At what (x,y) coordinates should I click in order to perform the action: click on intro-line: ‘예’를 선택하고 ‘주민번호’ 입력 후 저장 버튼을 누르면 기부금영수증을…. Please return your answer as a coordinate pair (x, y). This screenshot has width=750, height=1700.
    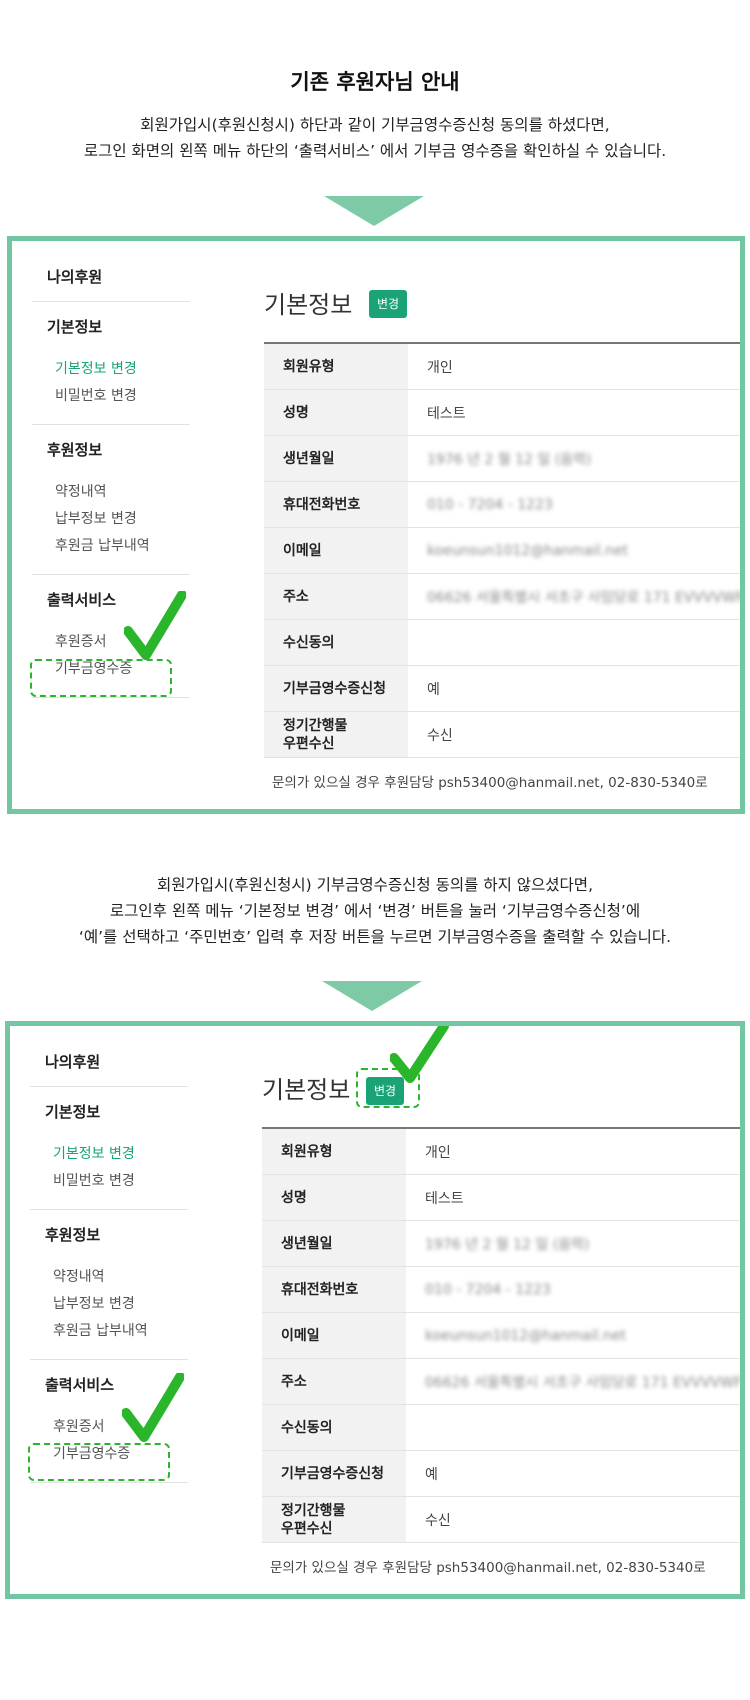
    Looking at the image, I should click on (375, 937).